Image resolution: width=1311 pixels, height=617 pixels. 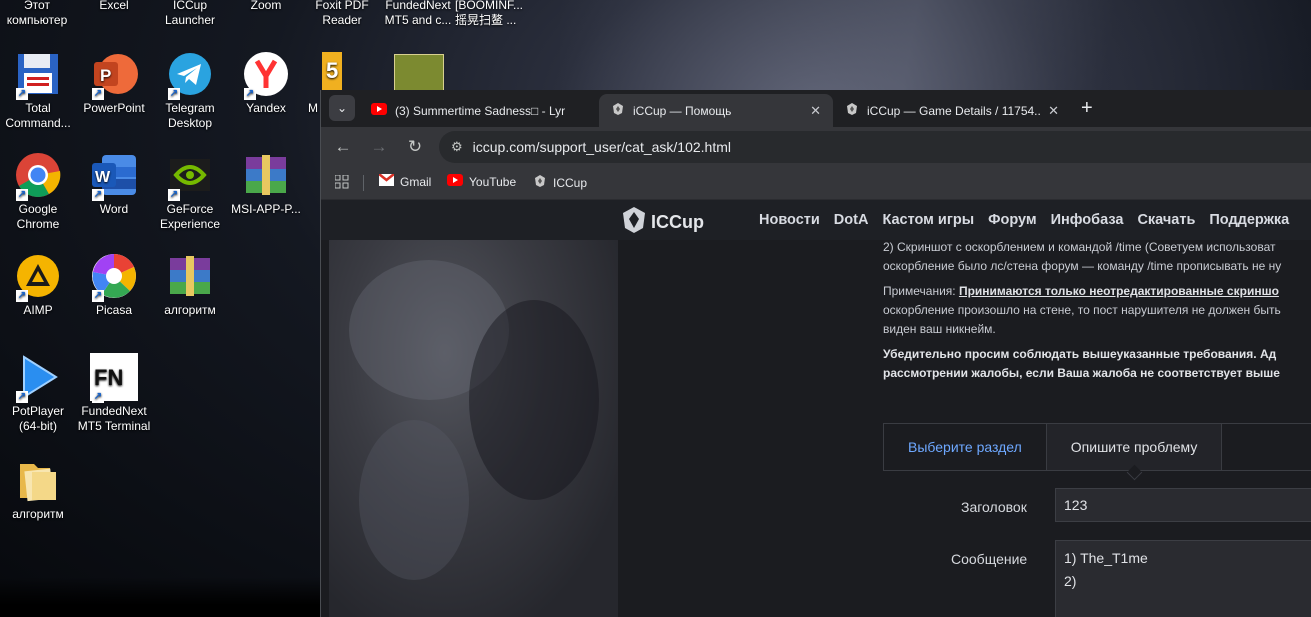 I want to click on desktop-icon-picasa: ↗ Picasa, so click(x=114, y=285).